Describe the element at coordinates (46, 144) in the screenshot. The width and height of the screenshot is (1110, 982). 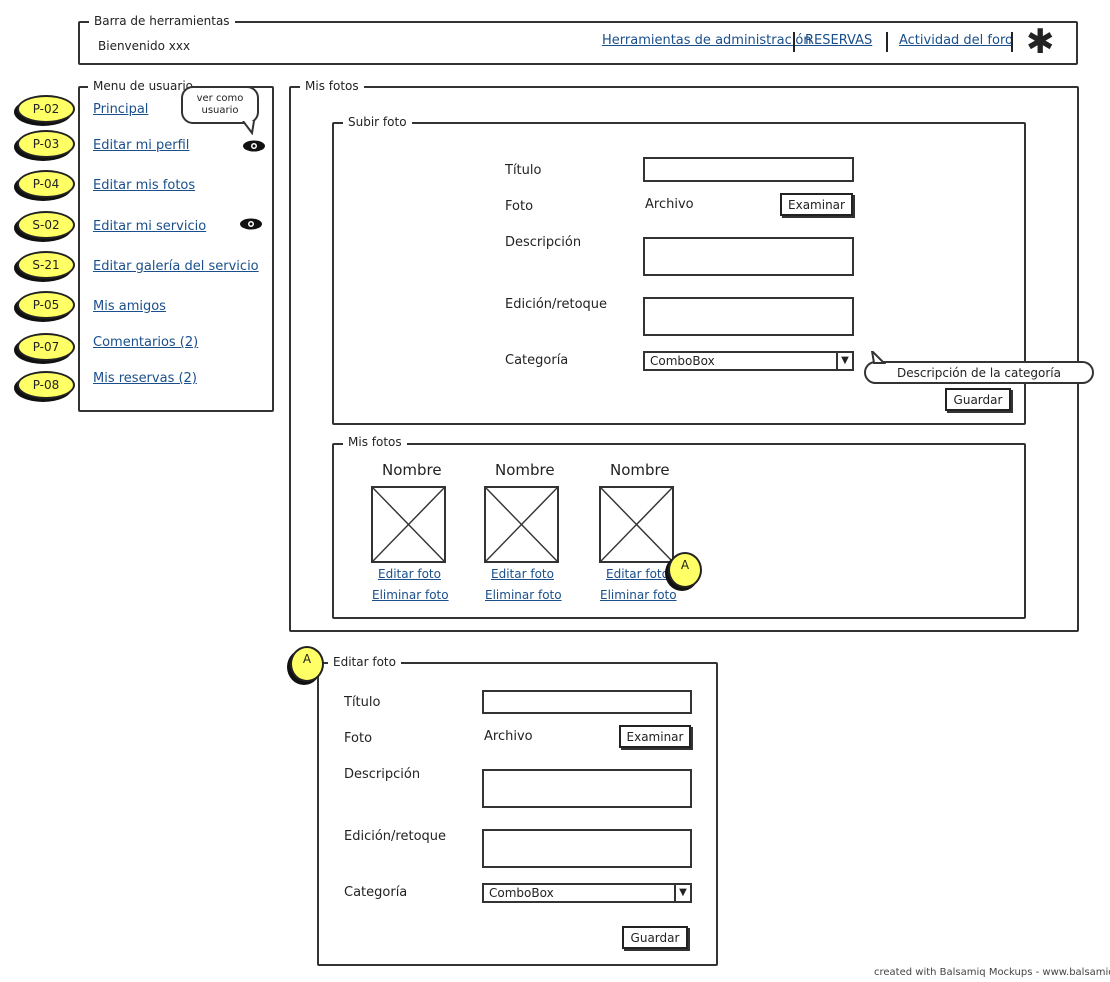
I see `page-sticker: P-03` at that location.